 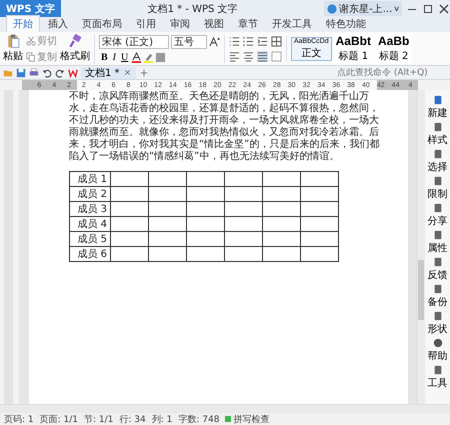 What do you see at coordinates (90, 209) in the screenshot?
I see `table-cell: 成员 3` at bounding box center [90, 209].